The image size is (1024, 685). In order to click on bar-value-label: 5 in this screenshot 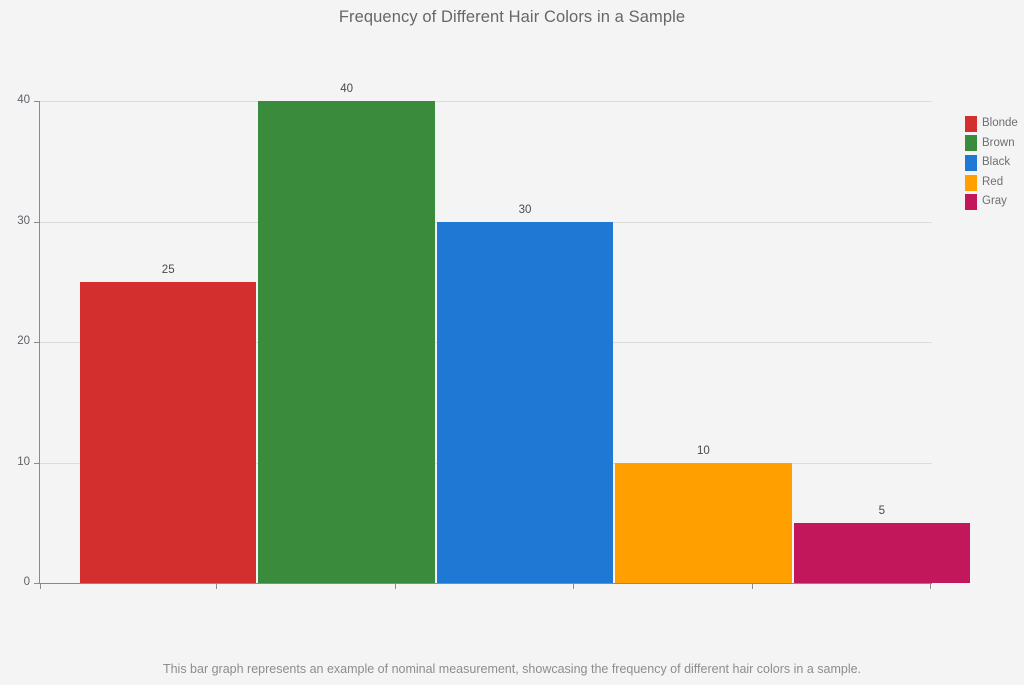, I will do `click(881, 510)`.